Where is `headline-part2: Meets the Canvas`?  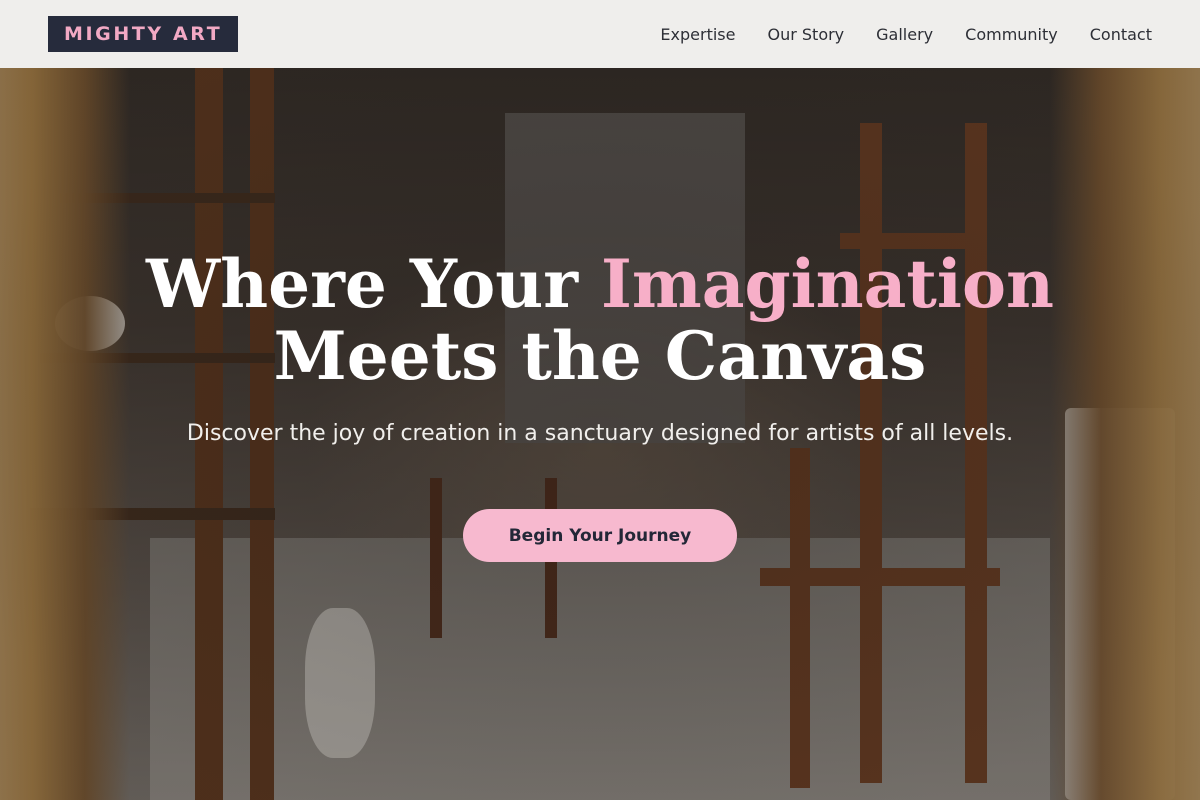 headline-part2: Meets the Canvas is located at coordinates (600, 356).